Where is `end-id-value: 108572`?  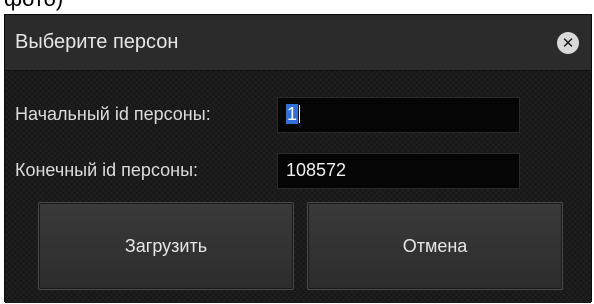
end-id-value: 108572 is located at coordinates (316, 170).